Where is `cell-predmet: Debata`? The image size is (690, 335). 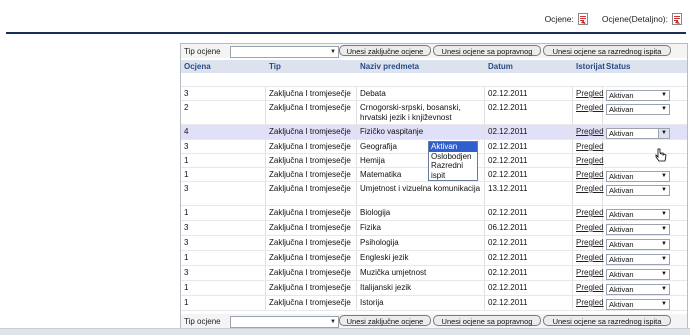
cell-predmet: Debata is located at coordinates (421, 93).